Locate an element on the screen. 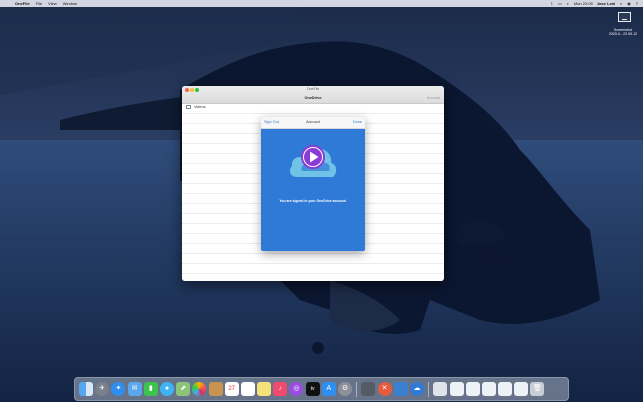  menu-window: Window is located at coordinates (70, 3).